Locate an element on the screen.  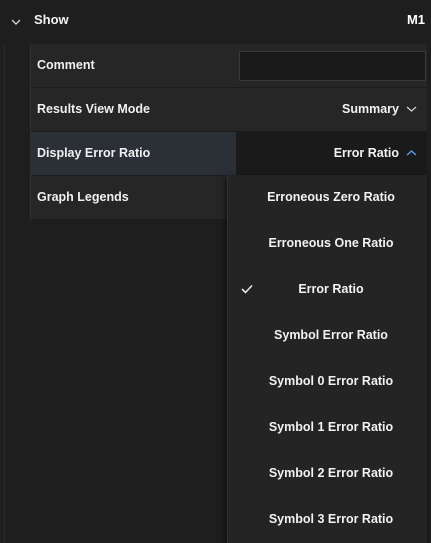
property-row-comment: Comment is located at coordinates (229, 66).